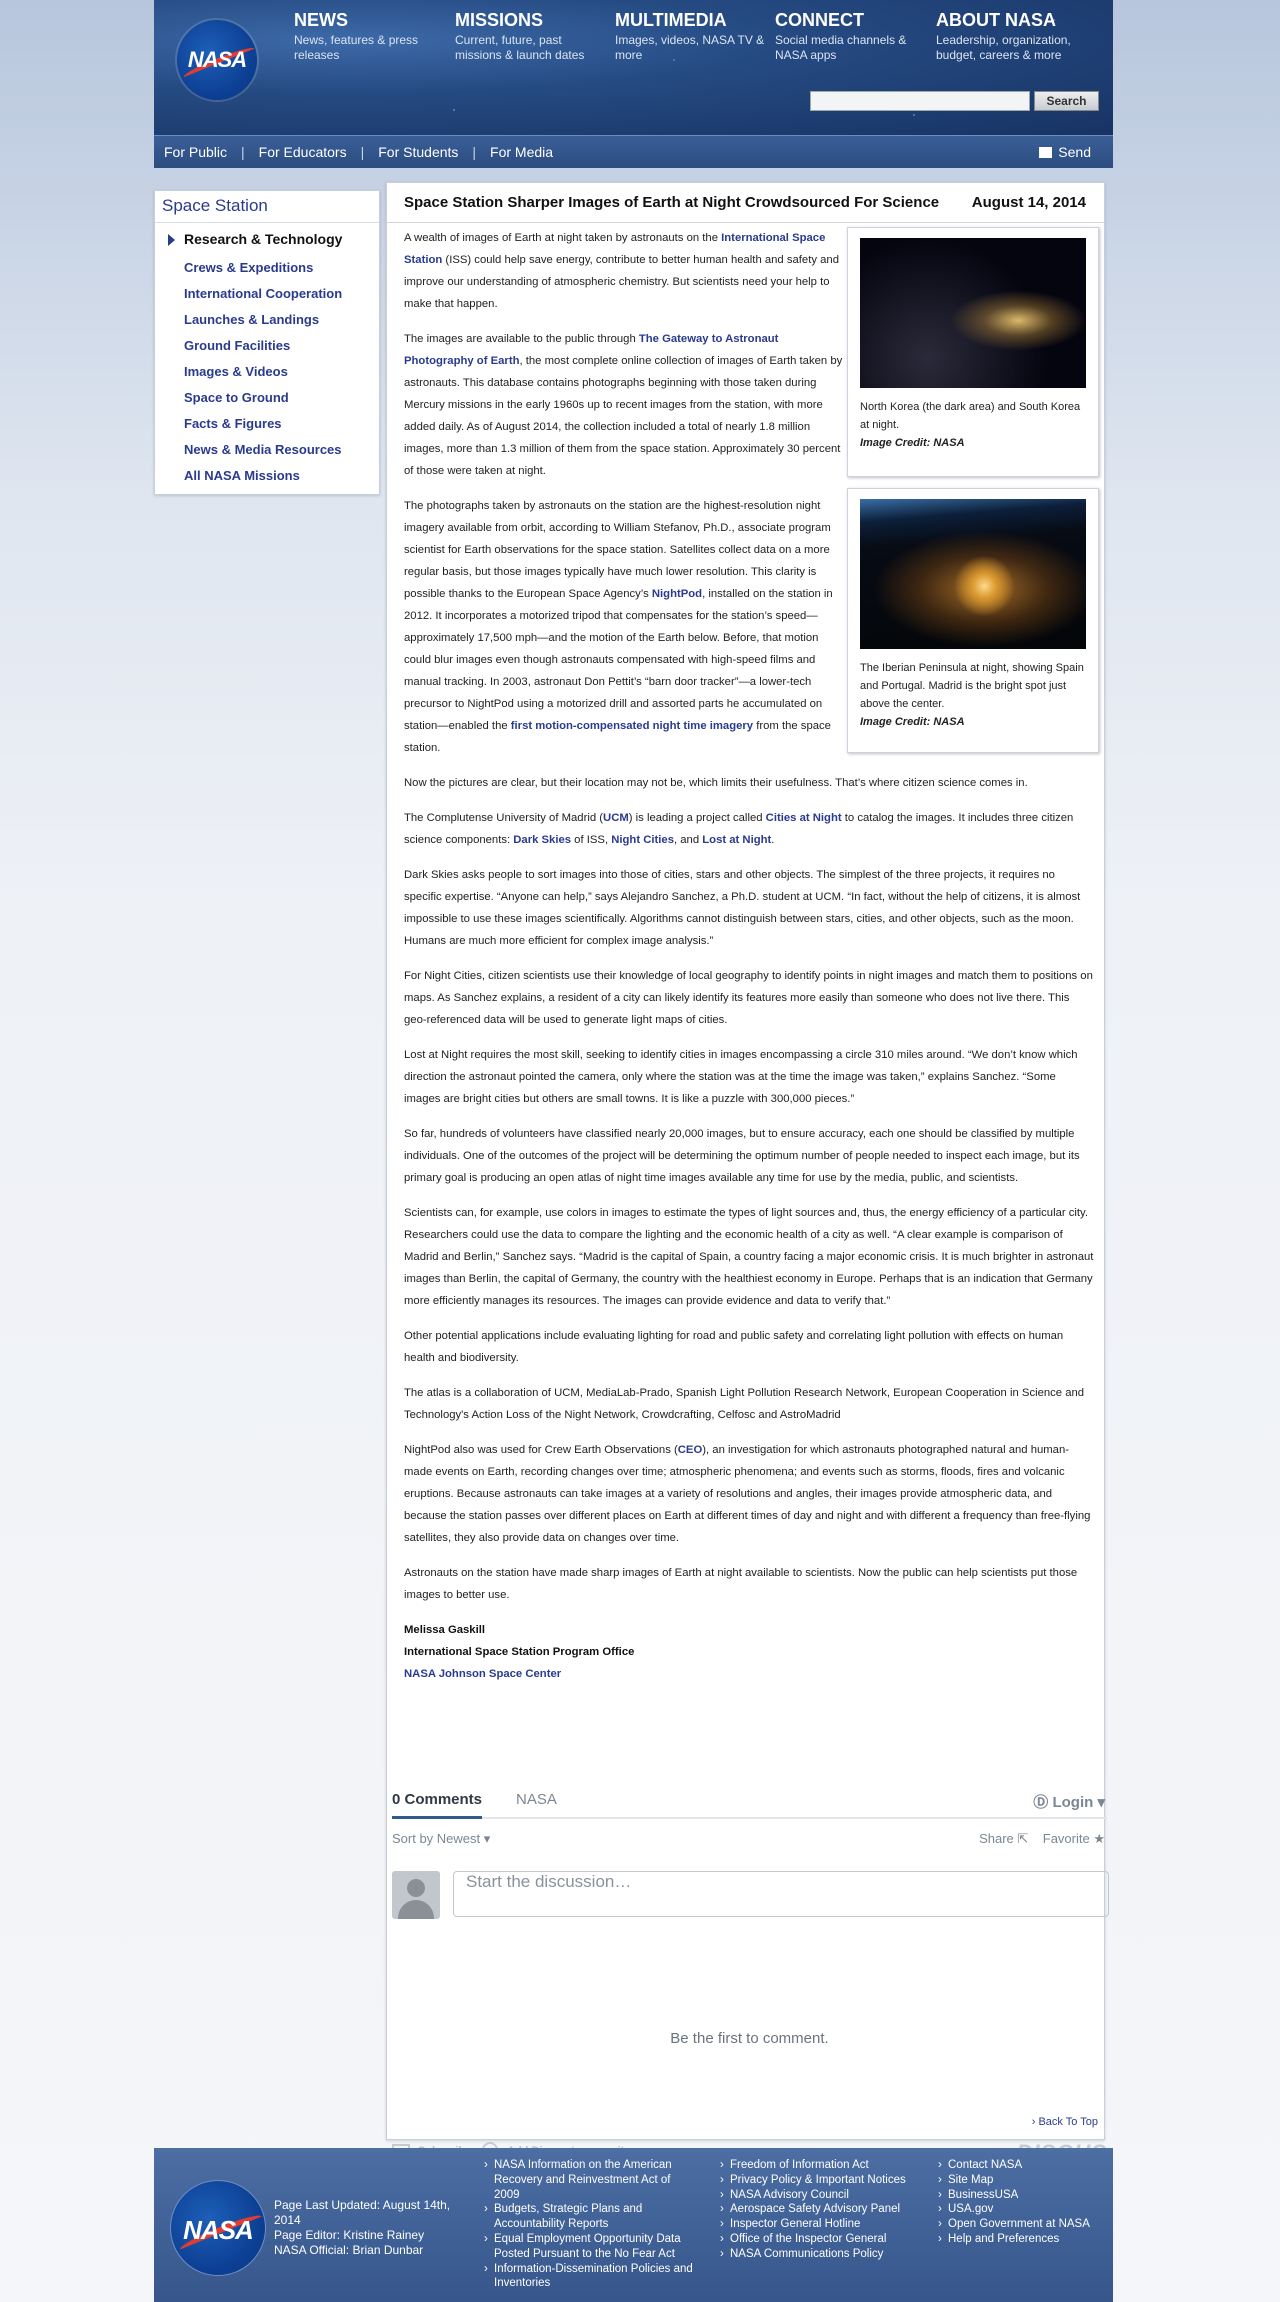 The height and width of the screenshot is (2302, 1280). What do you see at coordinates (441, 1839) in the screenshot?
I see `sort-dropdown: Sort by Newest ▾` at bounding box center [441, 1839].